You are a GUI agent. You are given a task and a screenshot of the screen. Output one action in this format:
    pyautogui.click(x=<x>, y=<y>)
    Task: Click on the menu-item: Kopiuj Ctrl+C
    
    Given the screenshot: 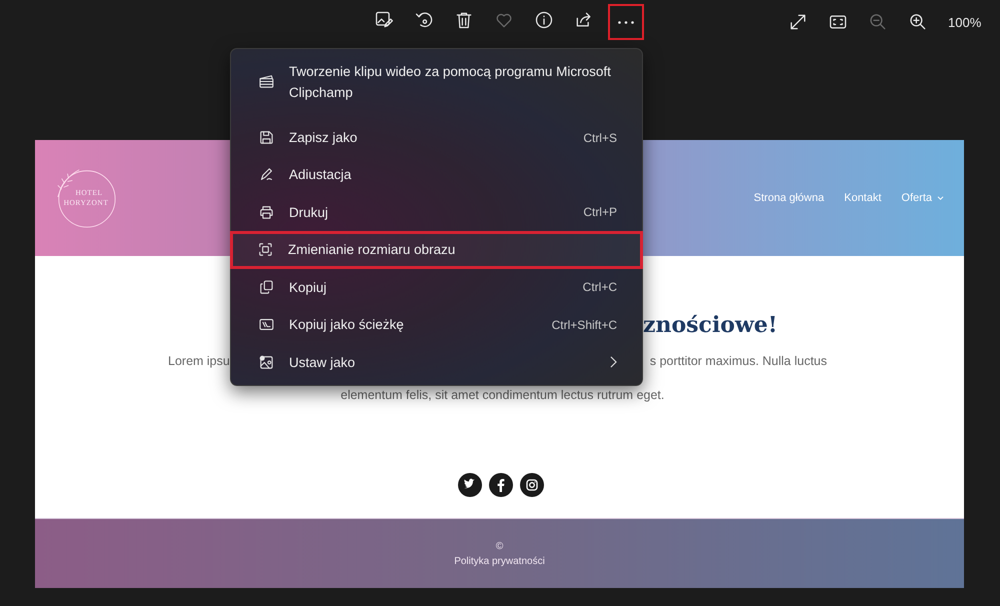 What is the action you would take?
    pyautogui.click(x=436, y=287)
    